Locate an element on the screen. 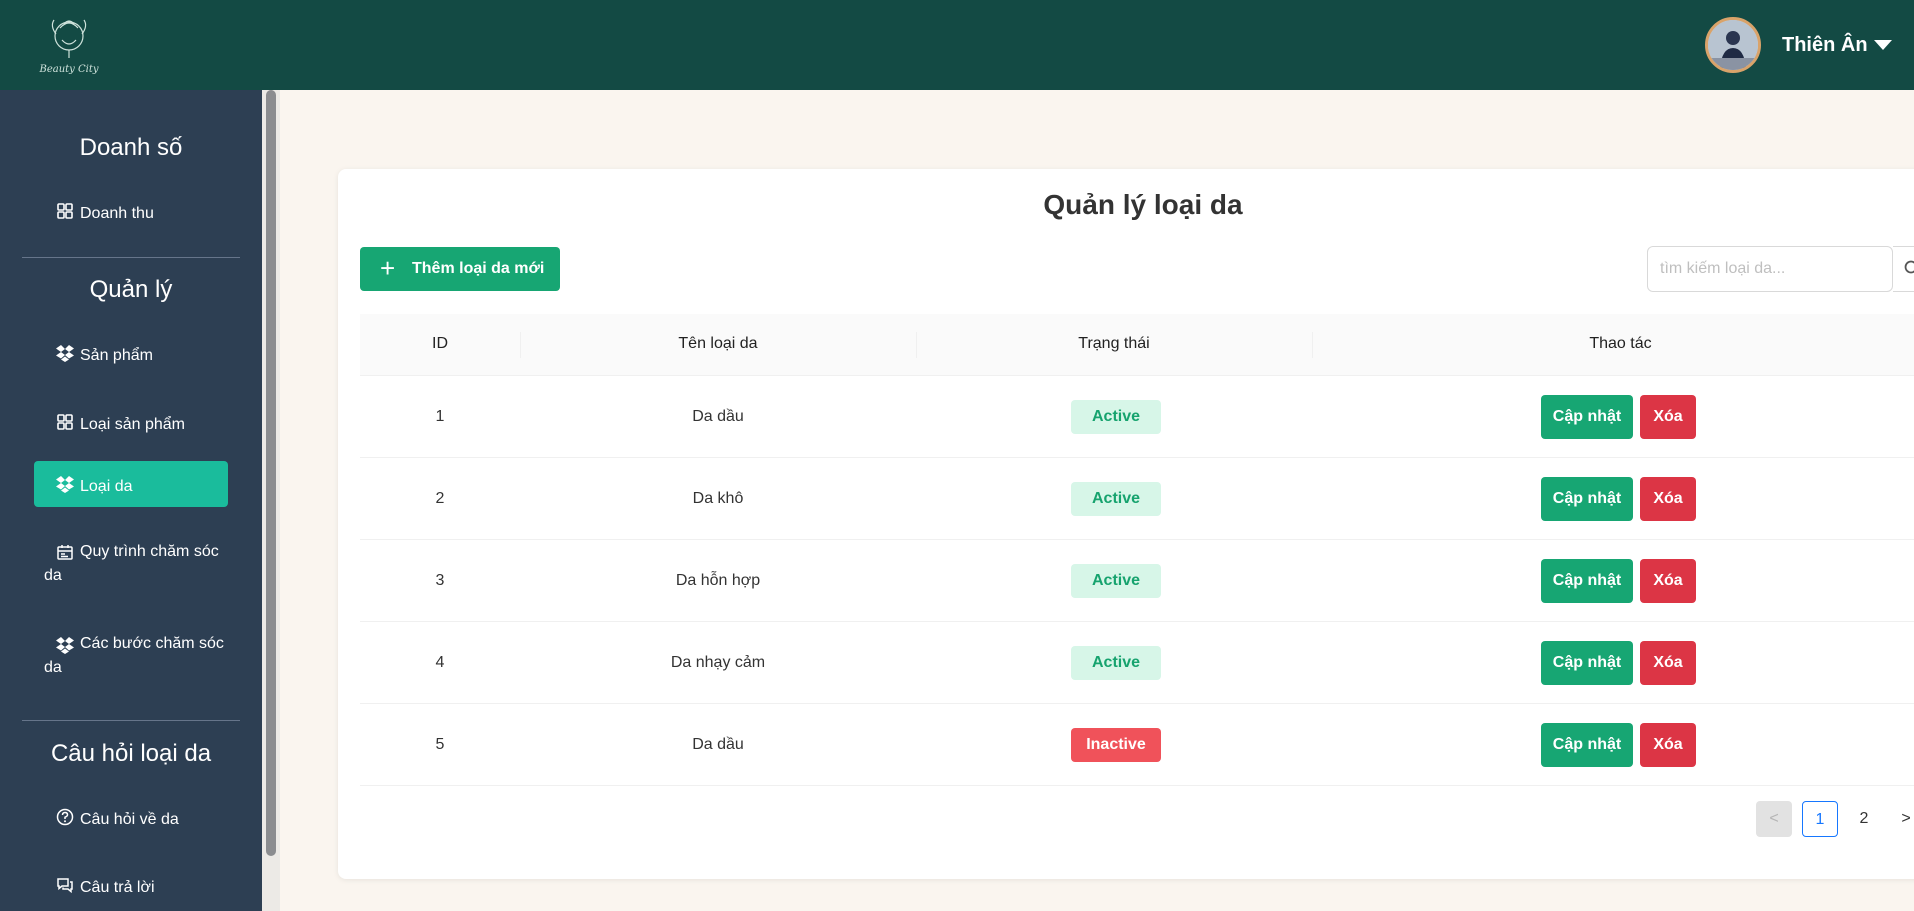 The width and height of the screenshot is (1914, 911). table-row: 2 Da khô Active Cập nhật Xóa is located at coordinates (1137, 499).